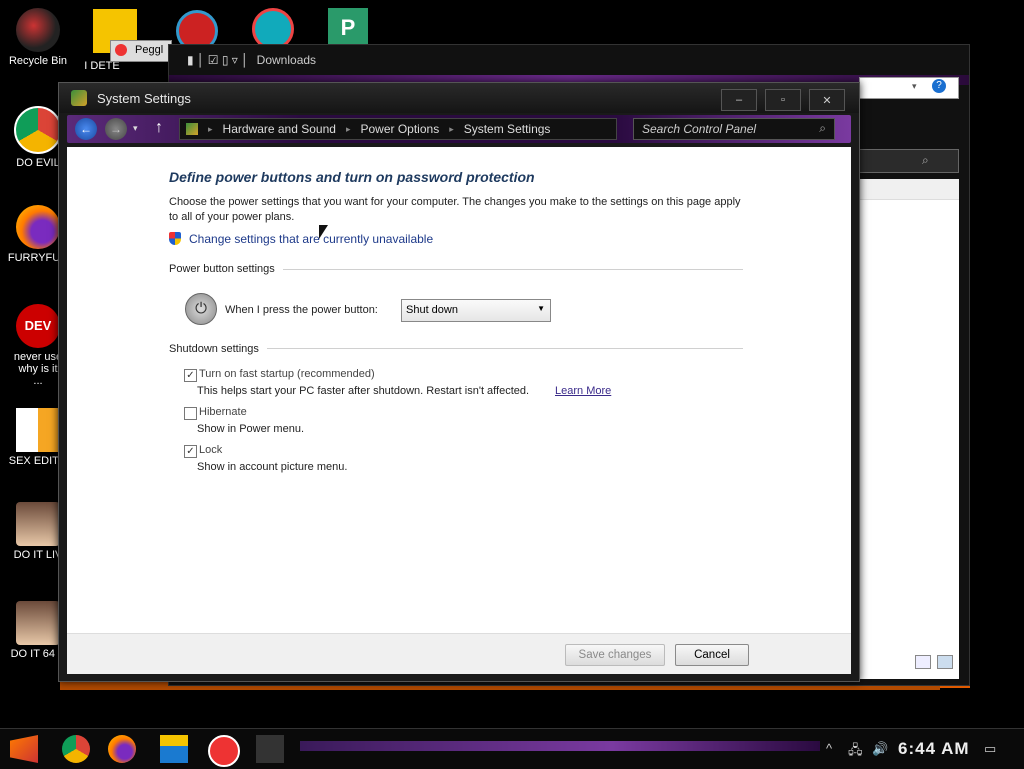 This screenshot has height=769, width=1024. Describe the element at coordinates (712, 655) in the screenshot. I see `cancel-button: Cancel` at that location.